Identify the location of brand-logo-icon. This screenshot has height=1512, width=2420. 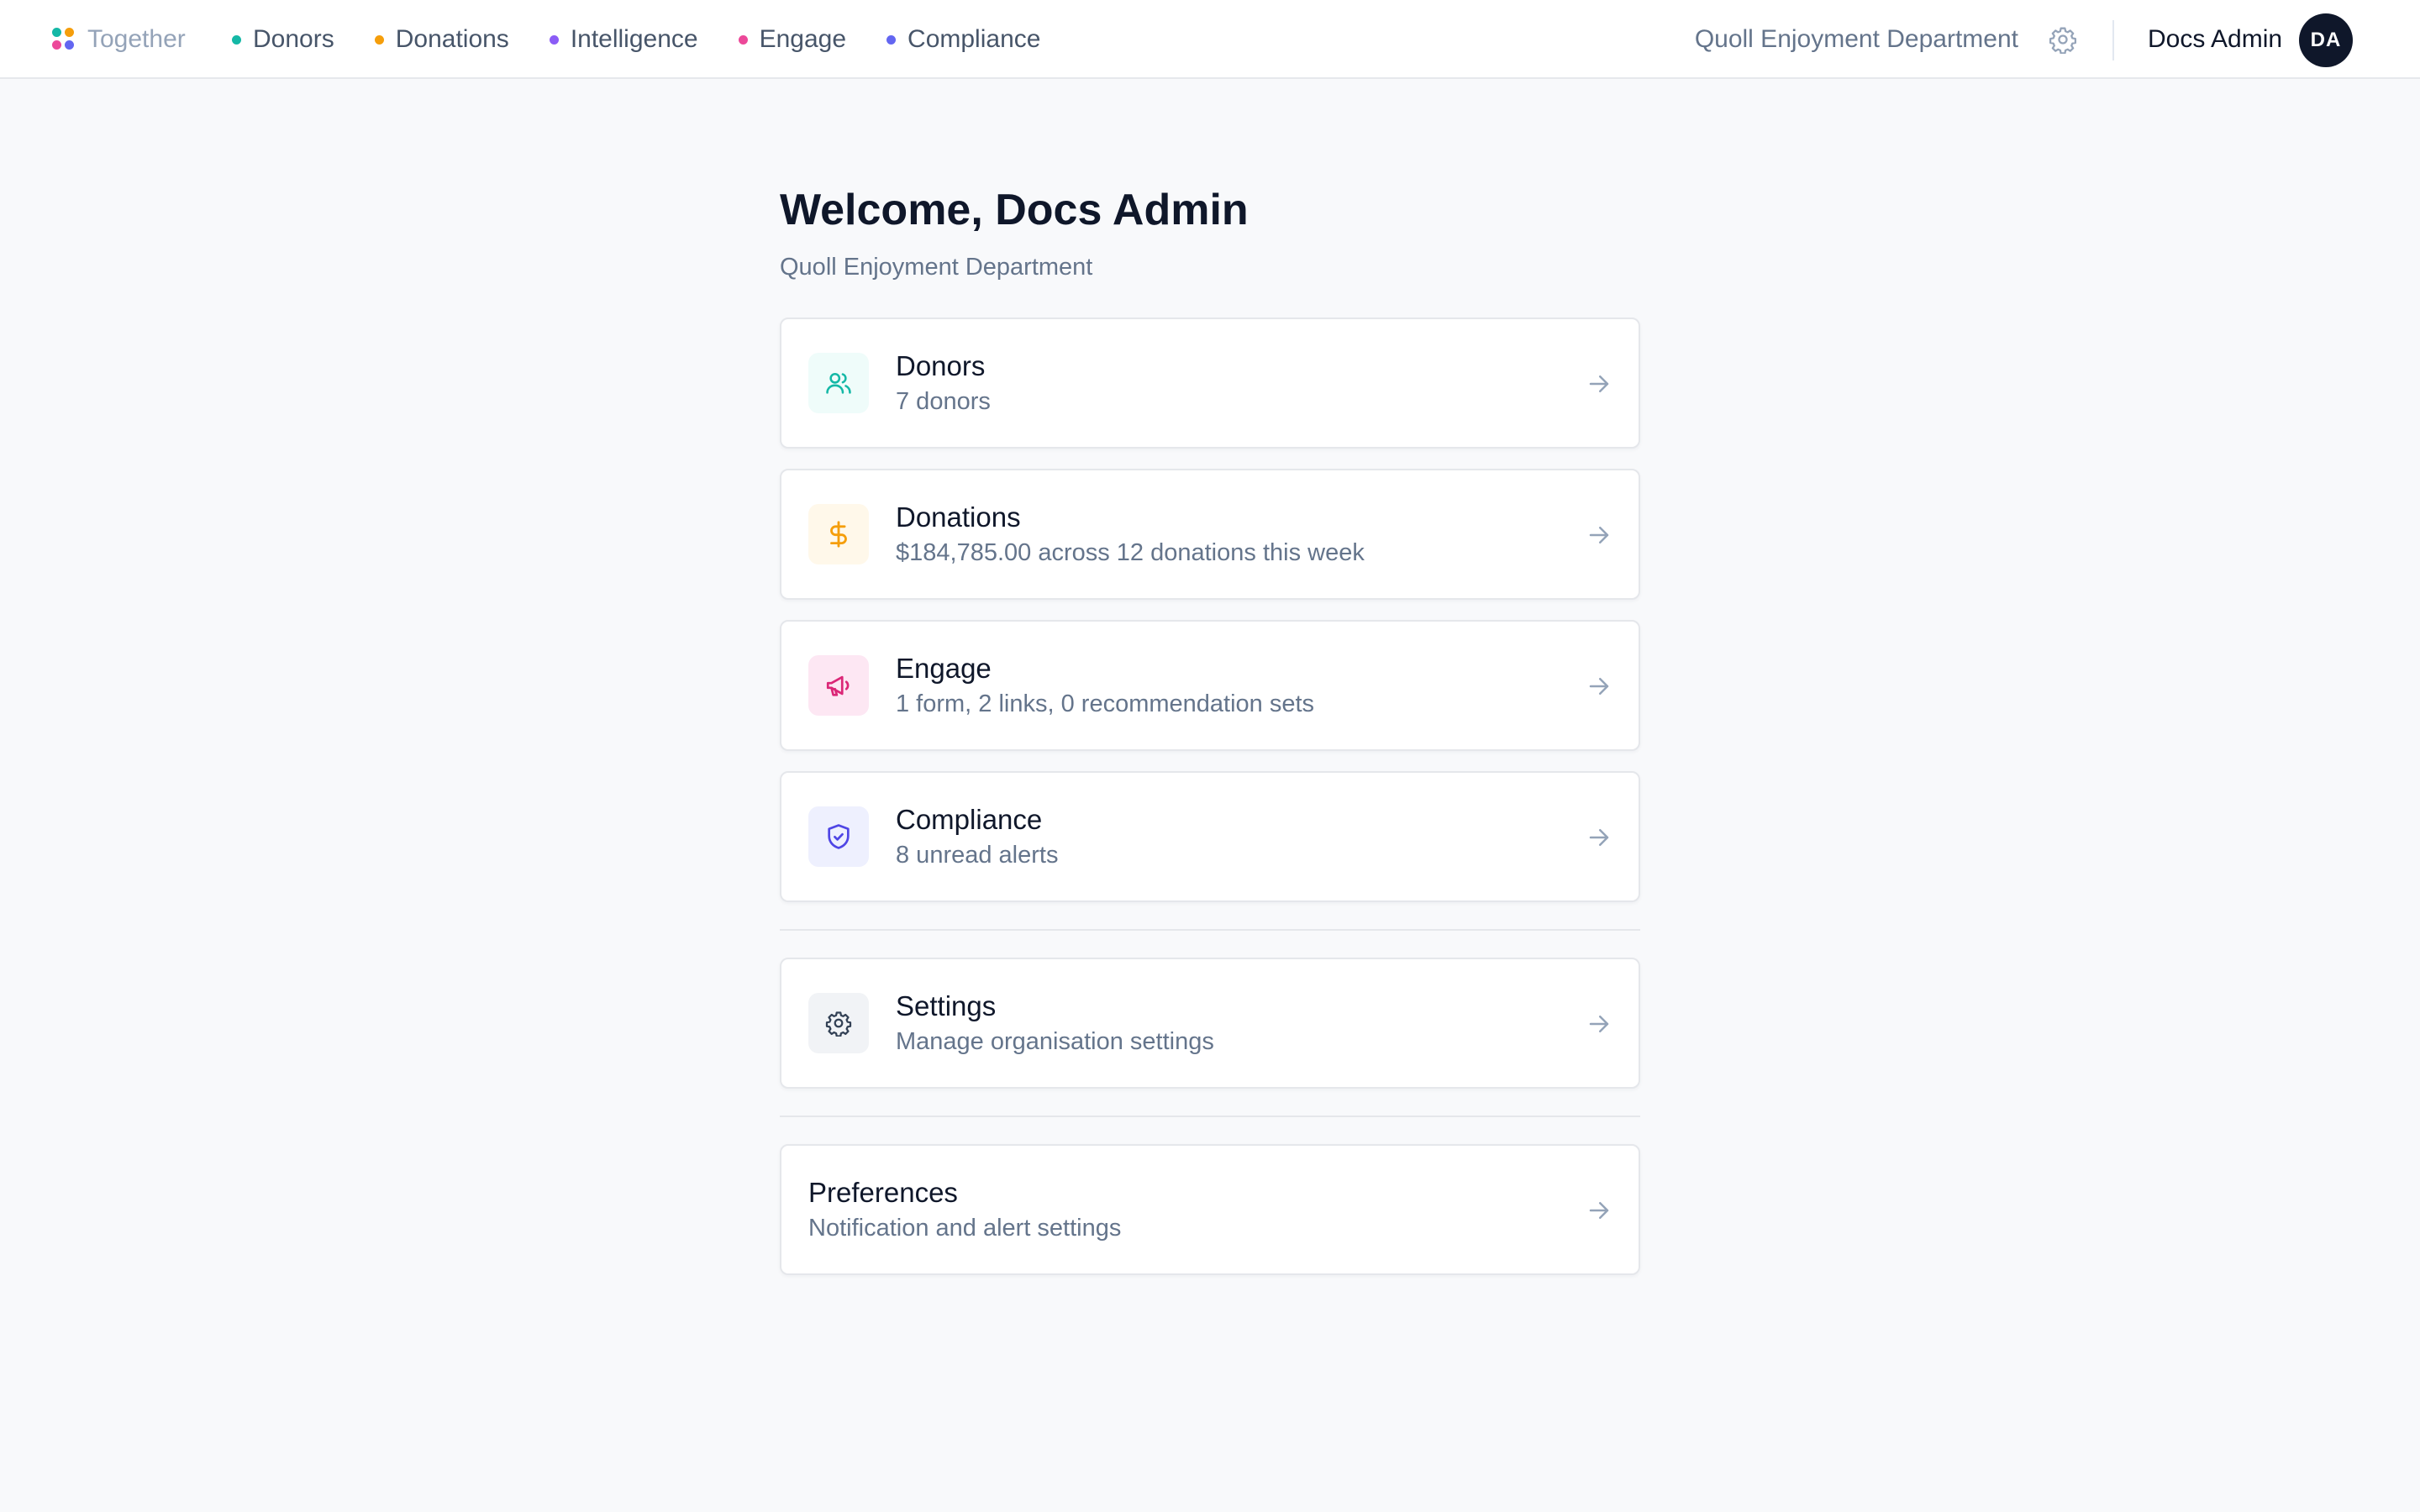
(64, 39).